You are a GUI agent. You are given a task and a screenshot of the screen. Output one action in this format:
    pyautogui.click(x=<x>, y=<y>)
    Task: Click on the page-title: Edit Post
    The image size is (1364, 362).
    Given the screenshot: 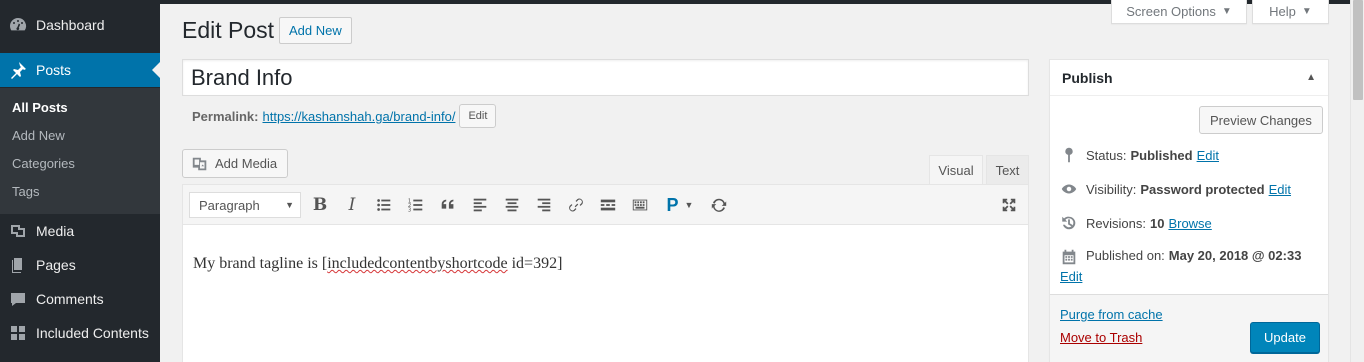 What is the action you would take?
    pyautogui.click(x=228, y=30)
    